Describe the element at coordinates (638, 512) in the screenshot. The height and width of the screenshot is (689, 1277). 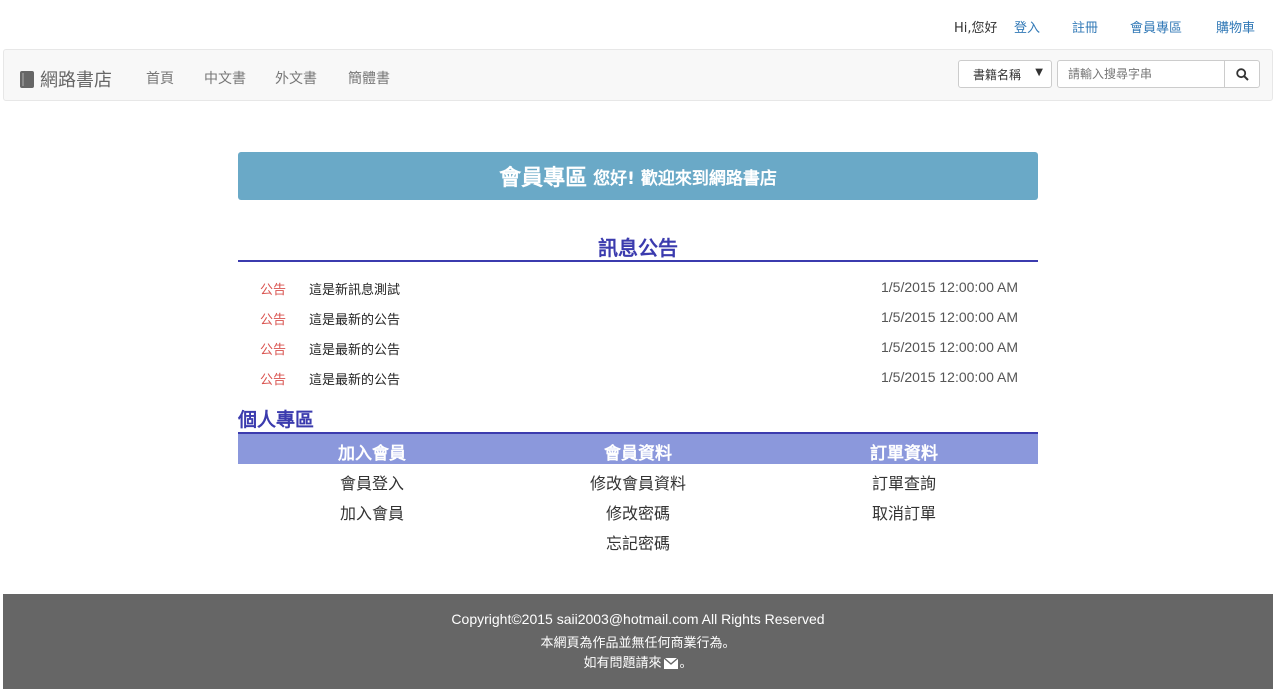
I see `change-password-link: 修改密碼` at that location.